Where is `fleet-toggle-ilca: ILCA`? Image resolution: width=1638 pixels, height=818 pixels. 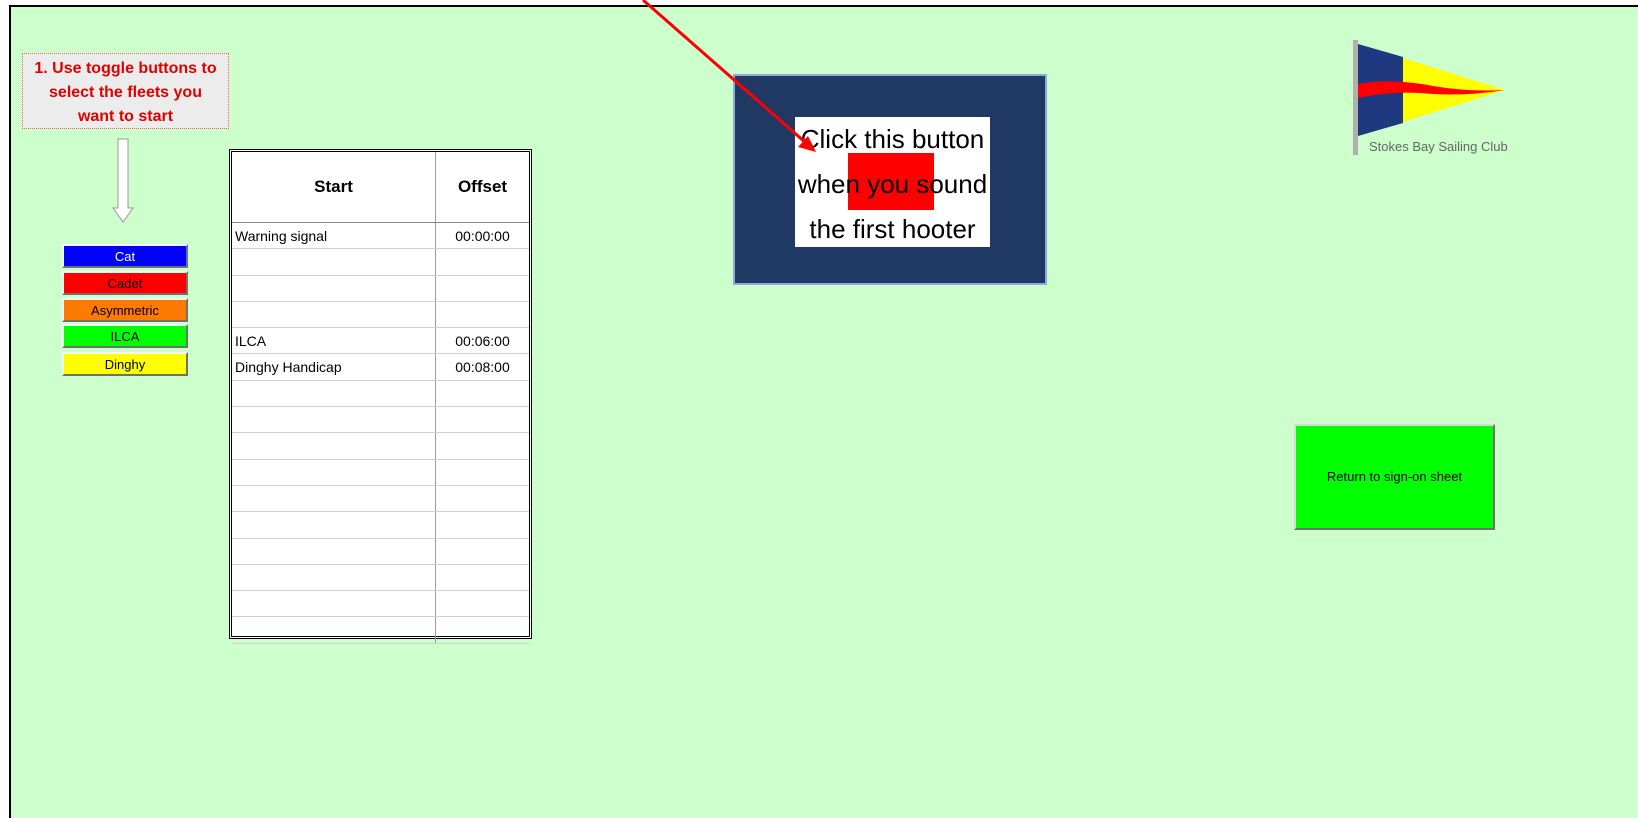
fleet-toggle-ilca: ILCA is located at coordinates (125, 336).